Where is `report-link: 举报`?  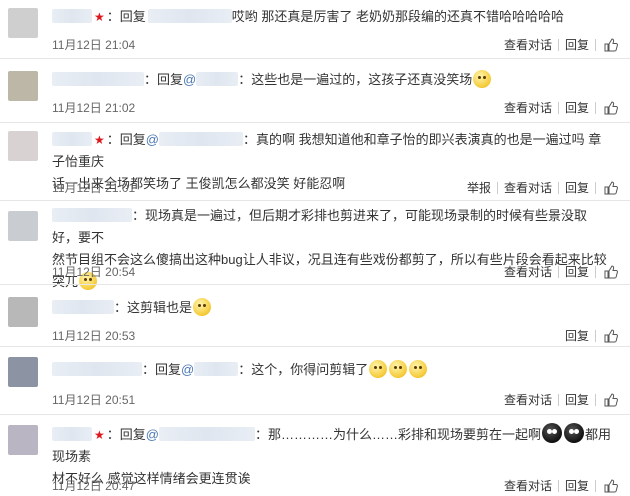 report-link: 举报 is located at coordinates (479, 187).